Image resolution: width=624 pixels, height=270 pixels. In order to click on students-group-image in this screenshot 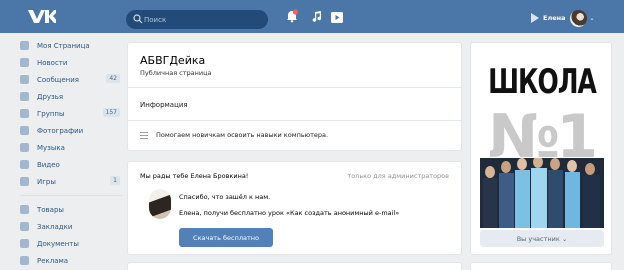, I will do `click(542, 193)`.